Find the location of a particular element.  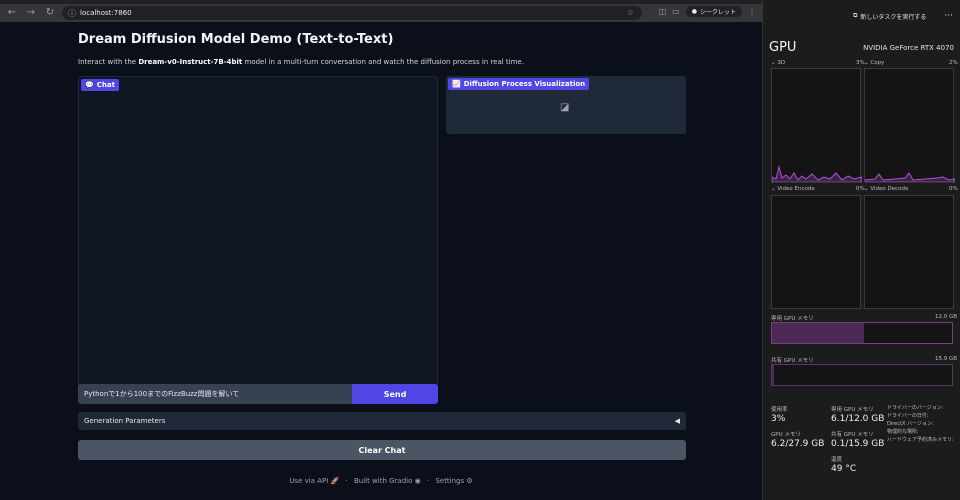

browser-toolbar: ← → ↻ ⓘ localhost:7860 ☆ ◫ ▭ ● シークレット ⋮ is located at coordinates (381, 13).